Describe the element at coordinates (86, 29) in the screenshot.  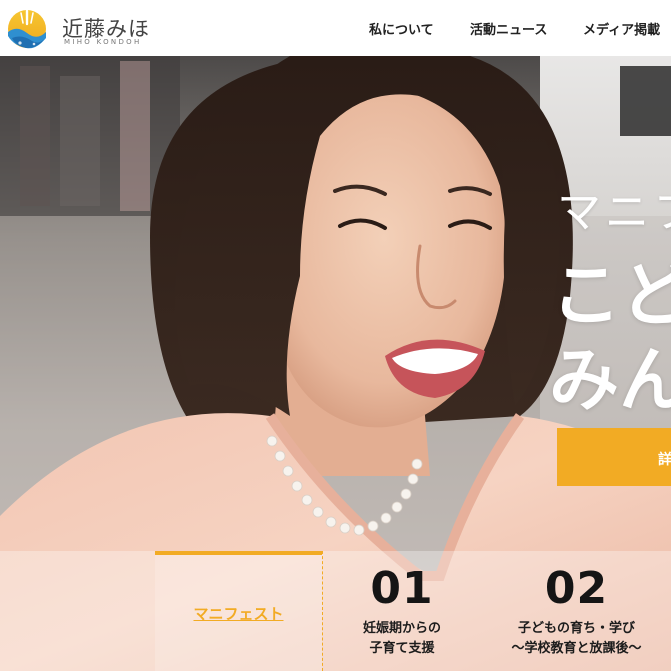
I see `site-logo: 近藤みほ MIHO KONDOH` at that location.